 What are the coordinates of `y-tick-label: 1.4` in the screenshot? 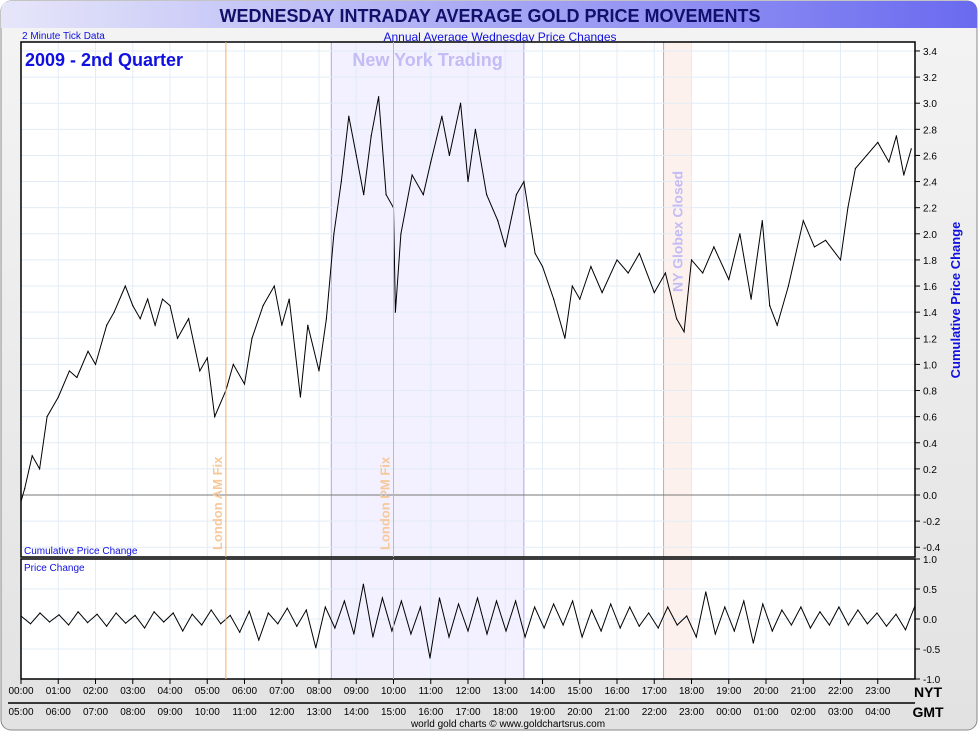 It's located at (930, 313).